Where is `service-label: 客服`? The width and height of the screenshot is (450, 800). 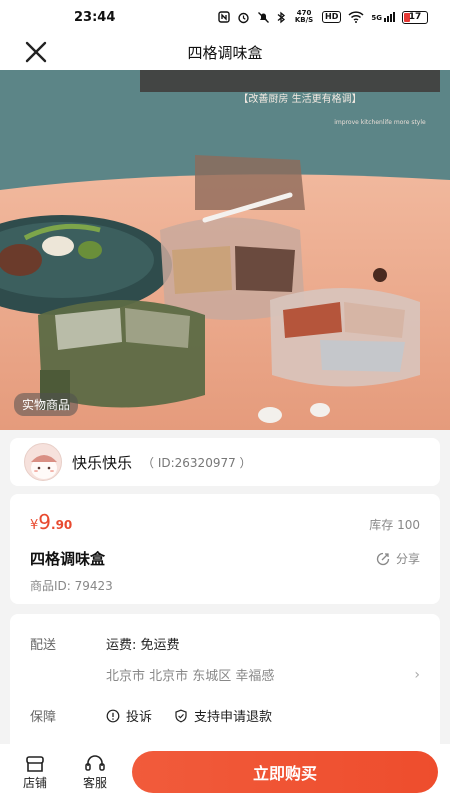 service-label: 客服 is located at coordinates (94, 782).